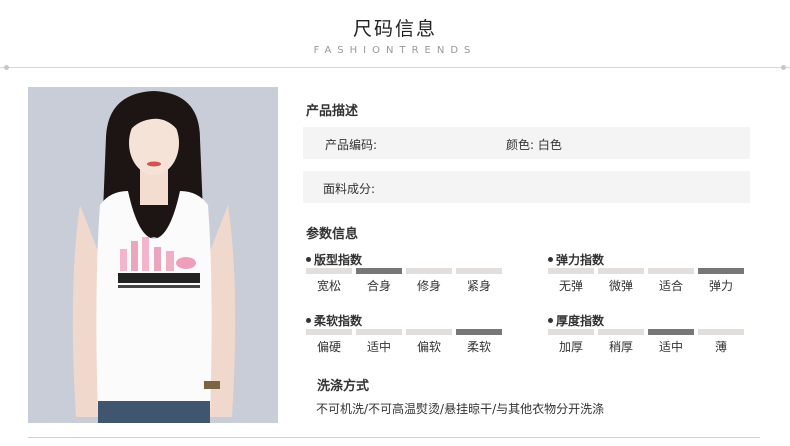 The image size is (790, 446). What do you see at coordinates (534, 145) in the screenshot?
I see `color-label: 颜色: 白色` at bounding box center [534, 145].